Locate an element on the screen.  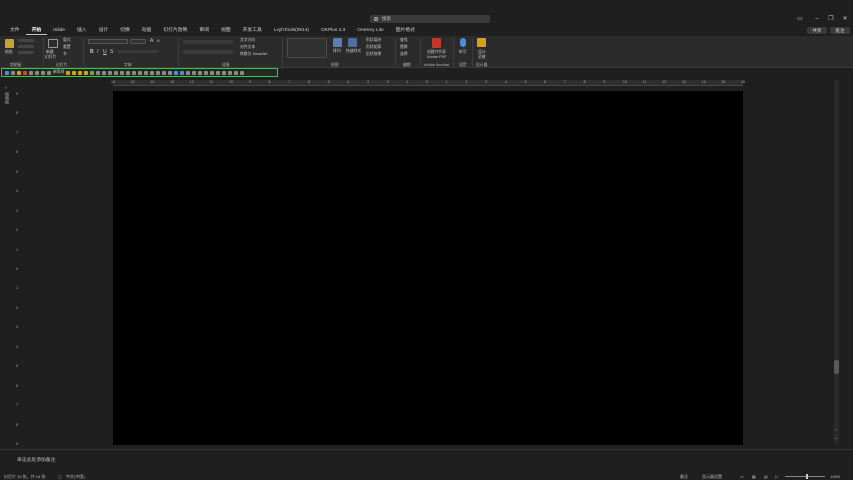
tab-12: OKPlus 4.3 is located at coordinates (333, 30).